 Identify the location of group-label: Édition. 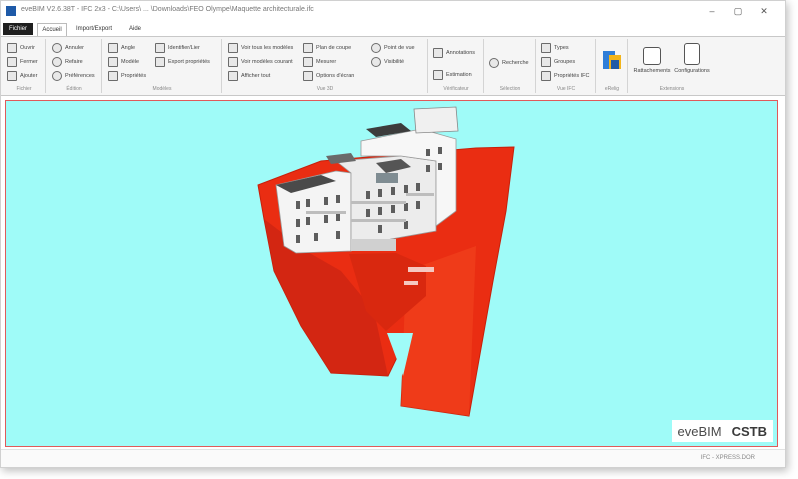
(74, 89).